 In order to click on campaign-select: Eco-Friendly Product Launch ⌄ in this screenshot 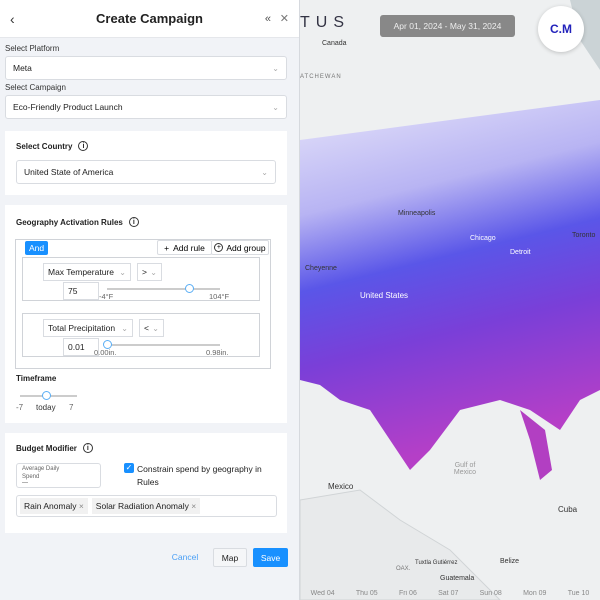, I will do `click(146, 107)`.